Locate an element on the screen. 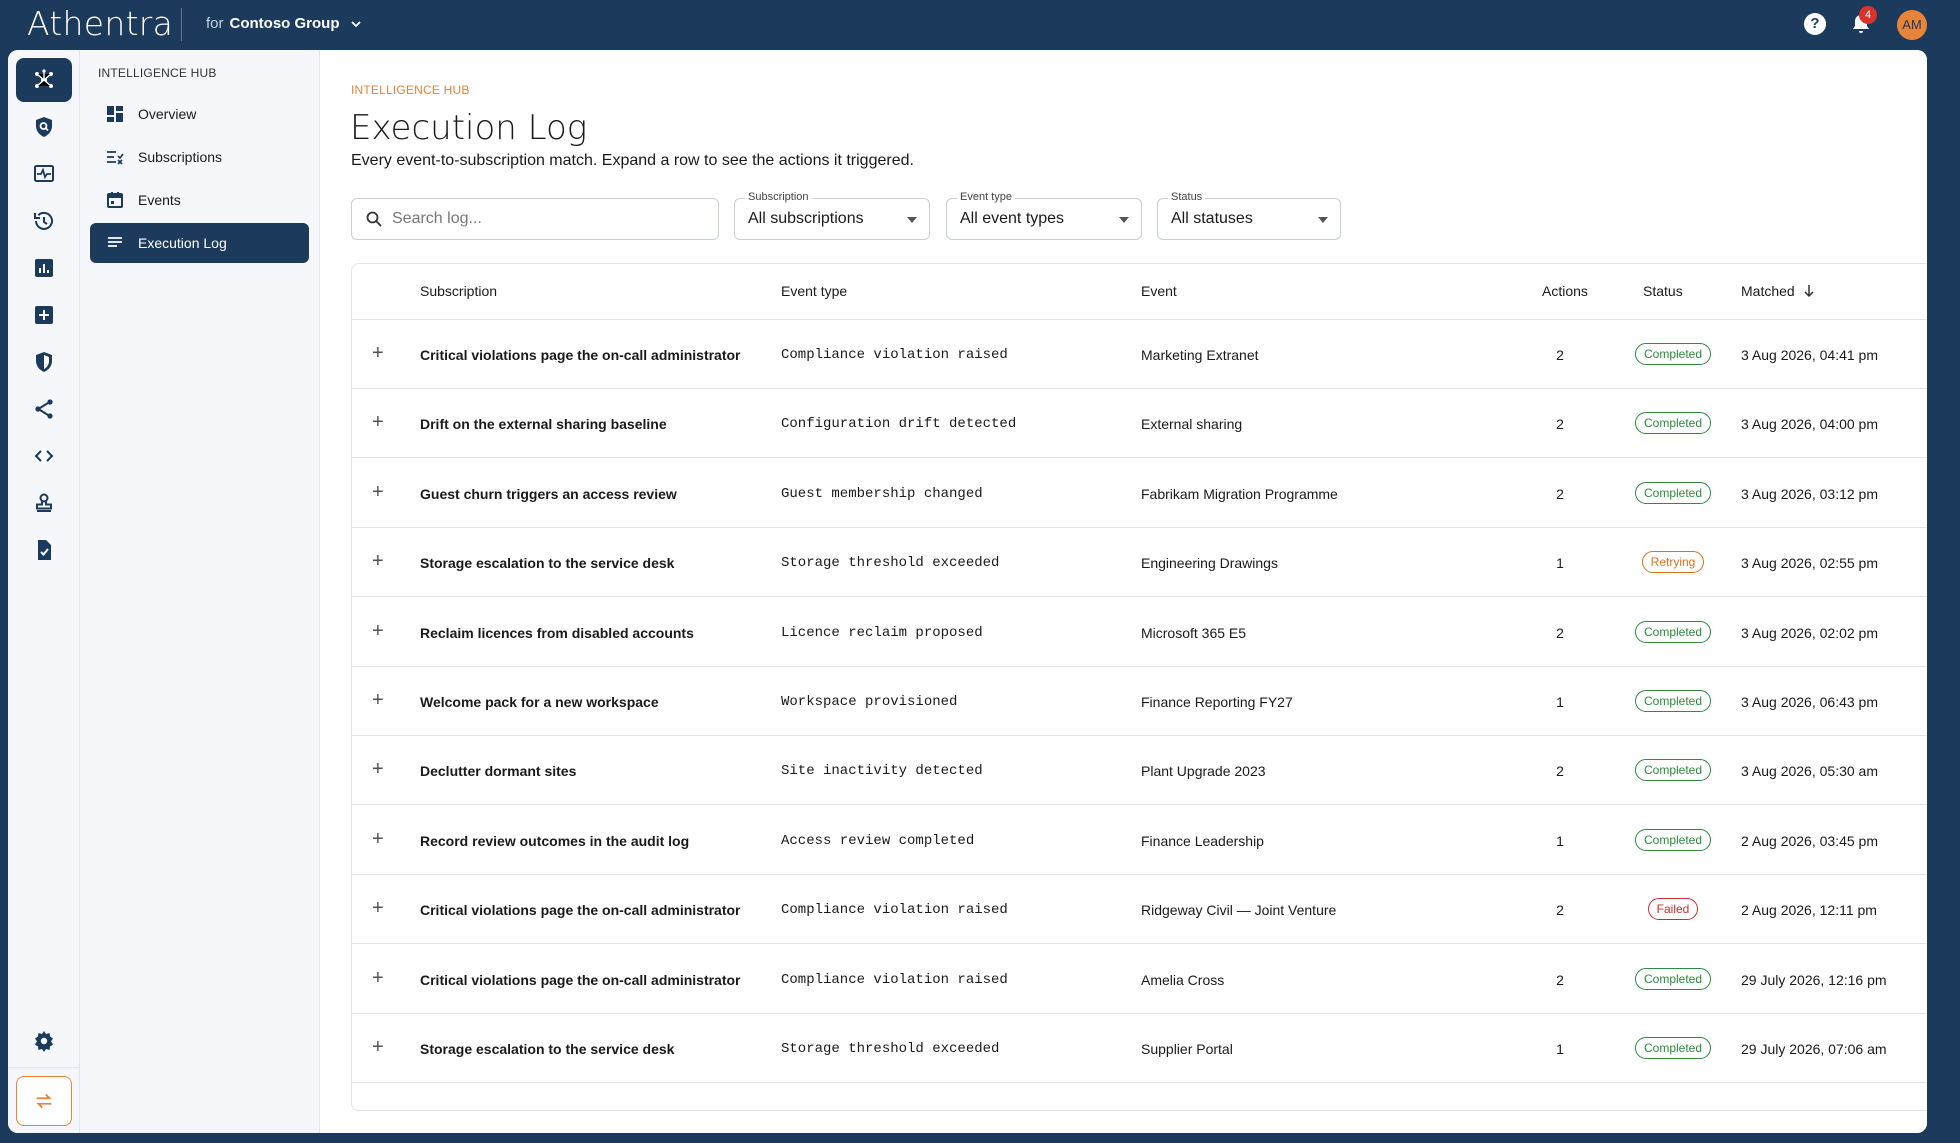  stamp-icon is located at coordinates (44, 502).